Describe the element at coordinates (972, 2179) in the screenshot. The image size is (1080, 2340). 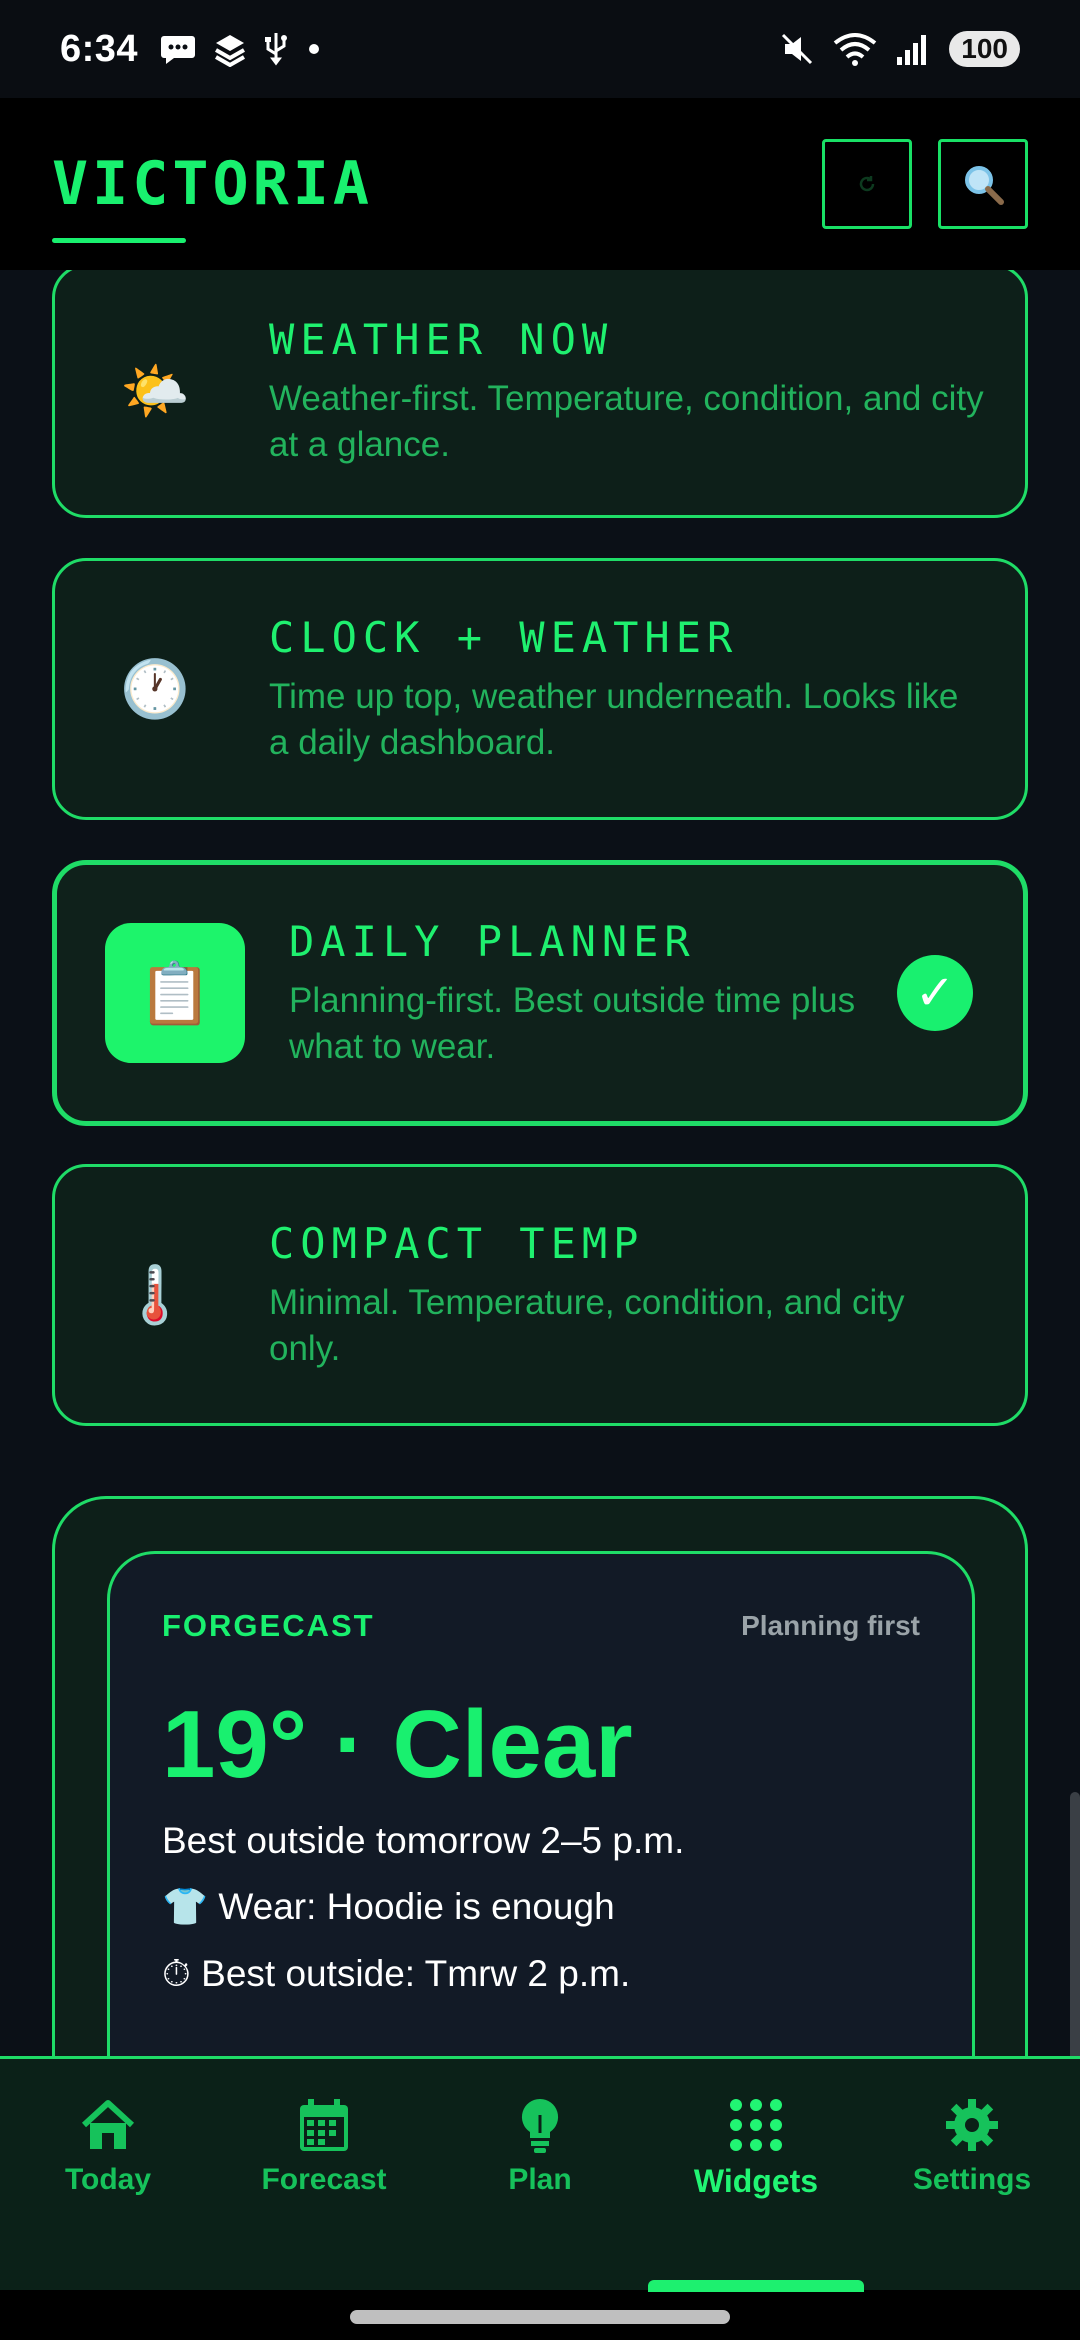
I see `nav-label: Settings` at that location.